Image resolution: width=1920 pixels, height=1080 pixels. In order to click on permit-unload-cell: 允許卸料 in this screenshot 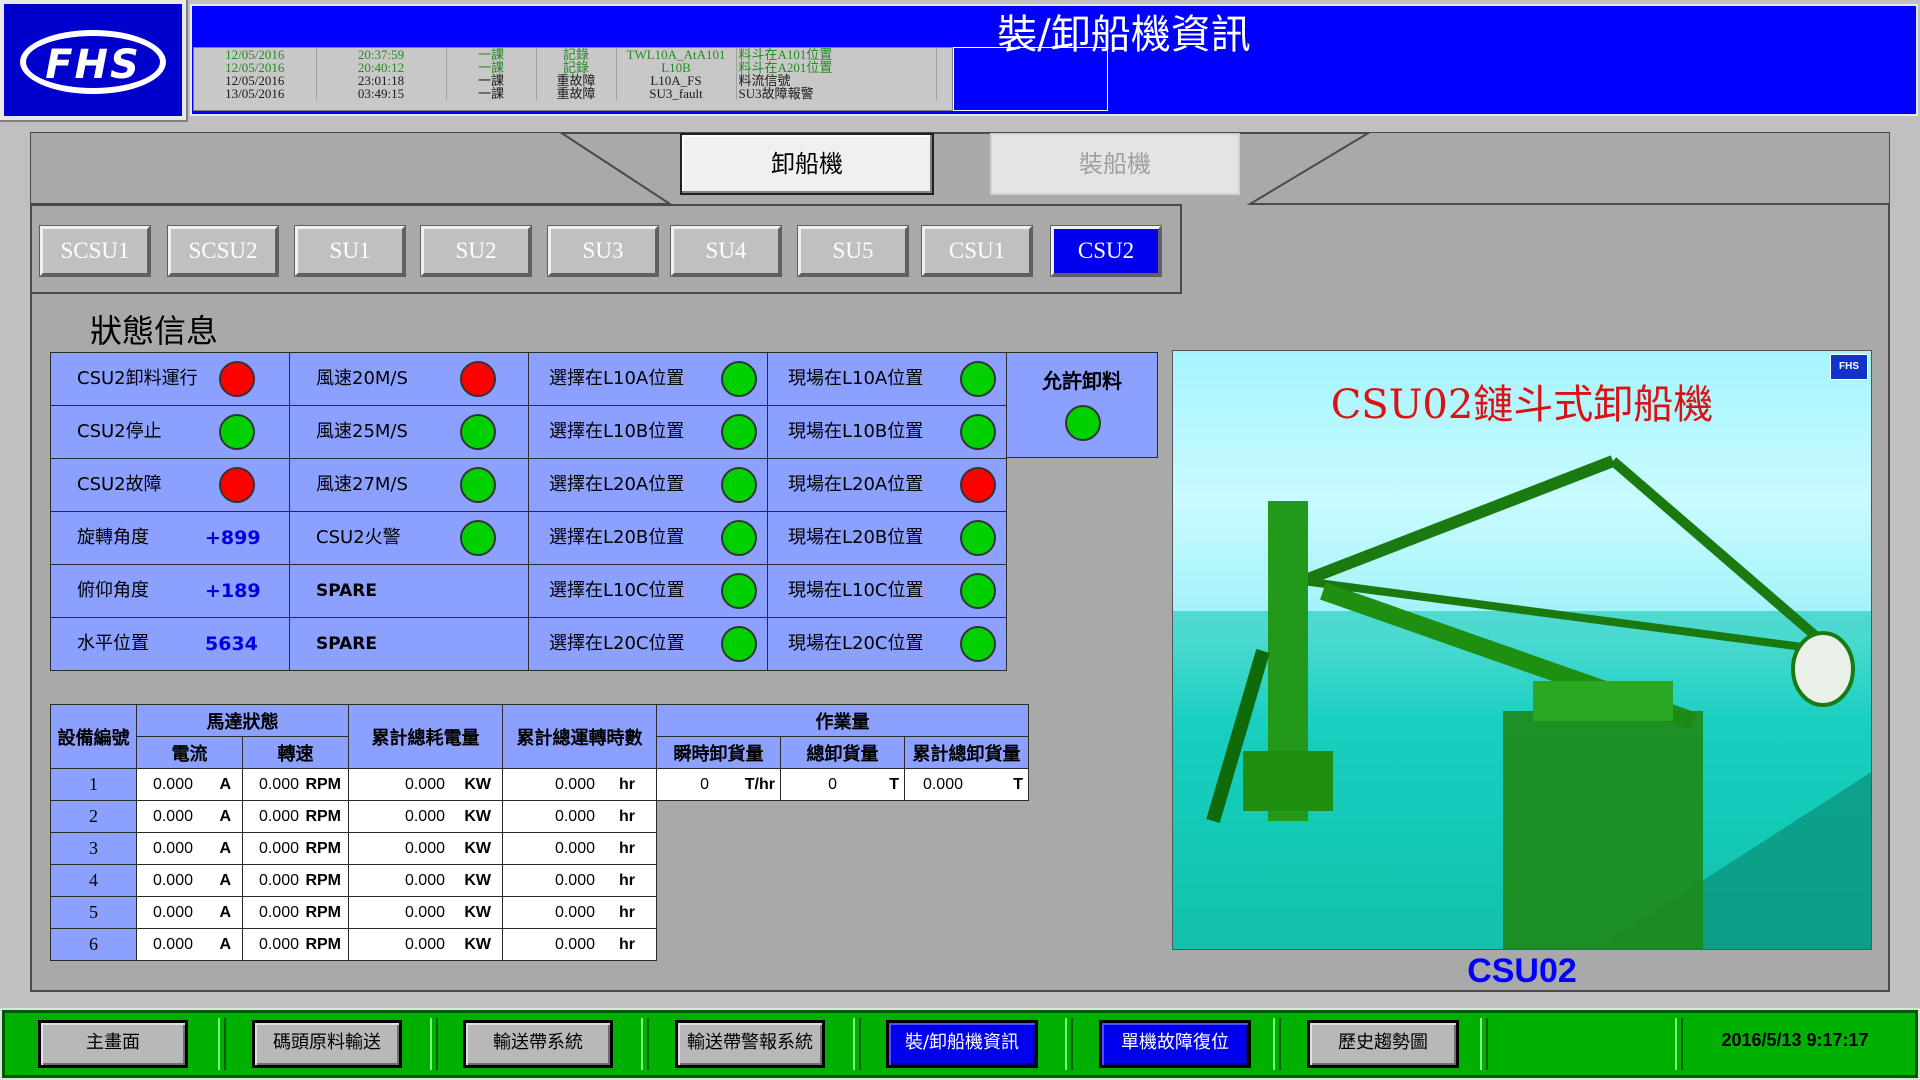, I will do `click(1082, 405)`.